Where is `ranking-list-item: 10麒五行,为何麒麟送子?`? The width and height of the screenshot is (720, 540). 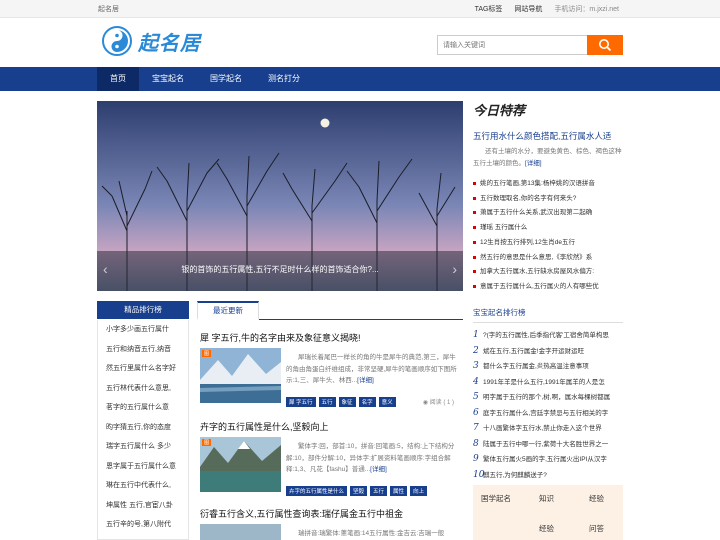
ranking-list-item: 10麒五行,为何麒麟送子? is located at coordinates (548, 476).